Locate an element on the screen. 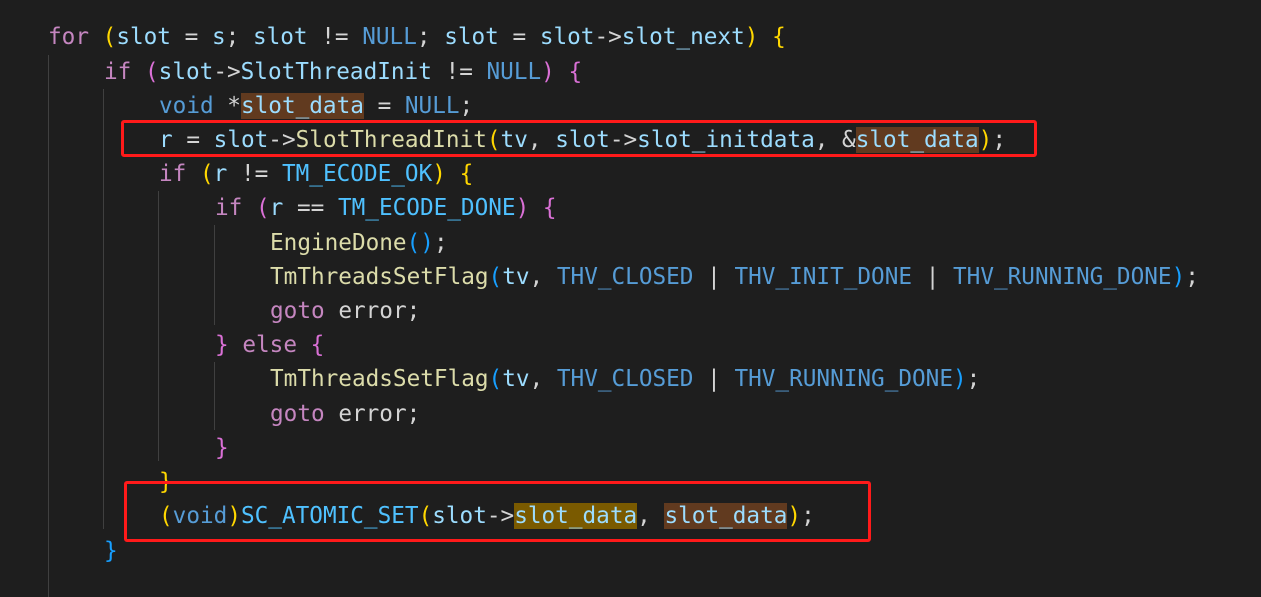  code-line-5: if (r != TM_ECODE_OK) { is located at coordinates (316, 174).